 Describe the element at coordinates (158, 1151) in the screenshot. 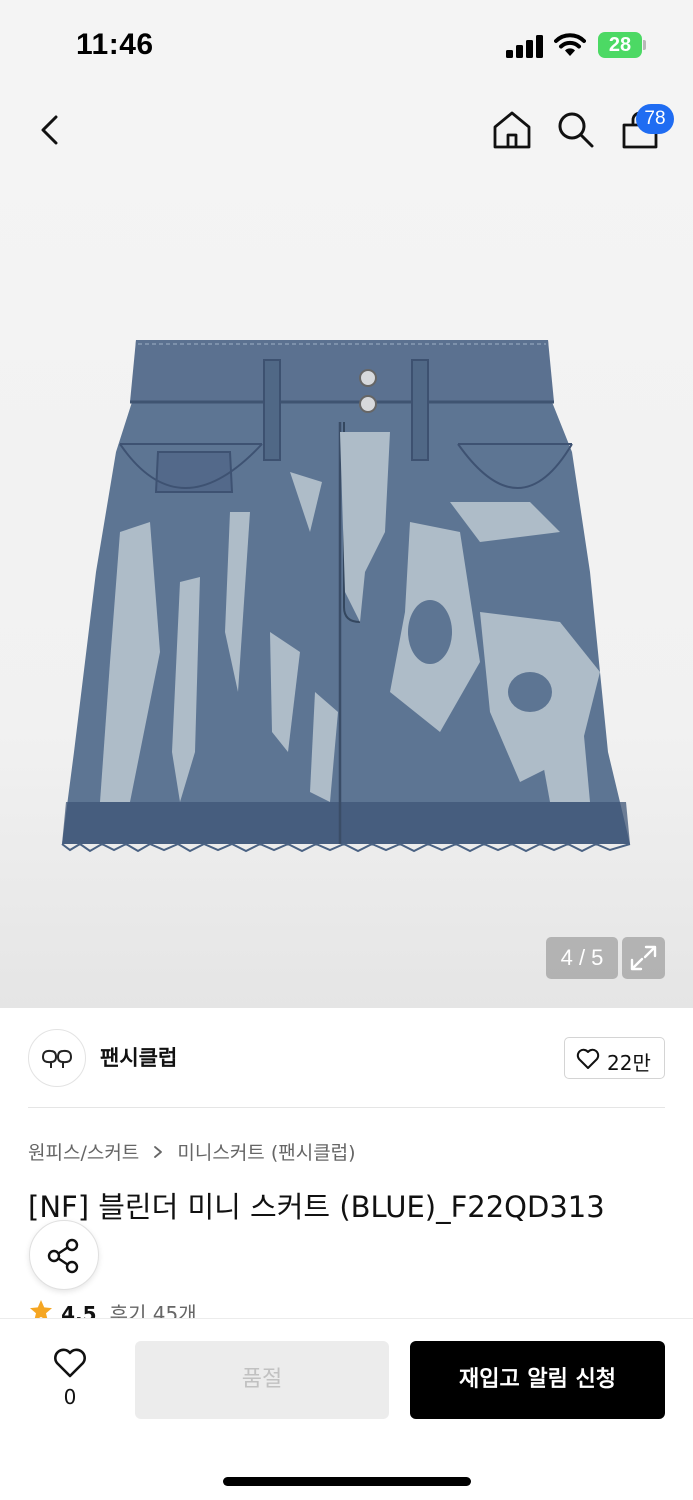

I see `chevron-right-icon` at that location.